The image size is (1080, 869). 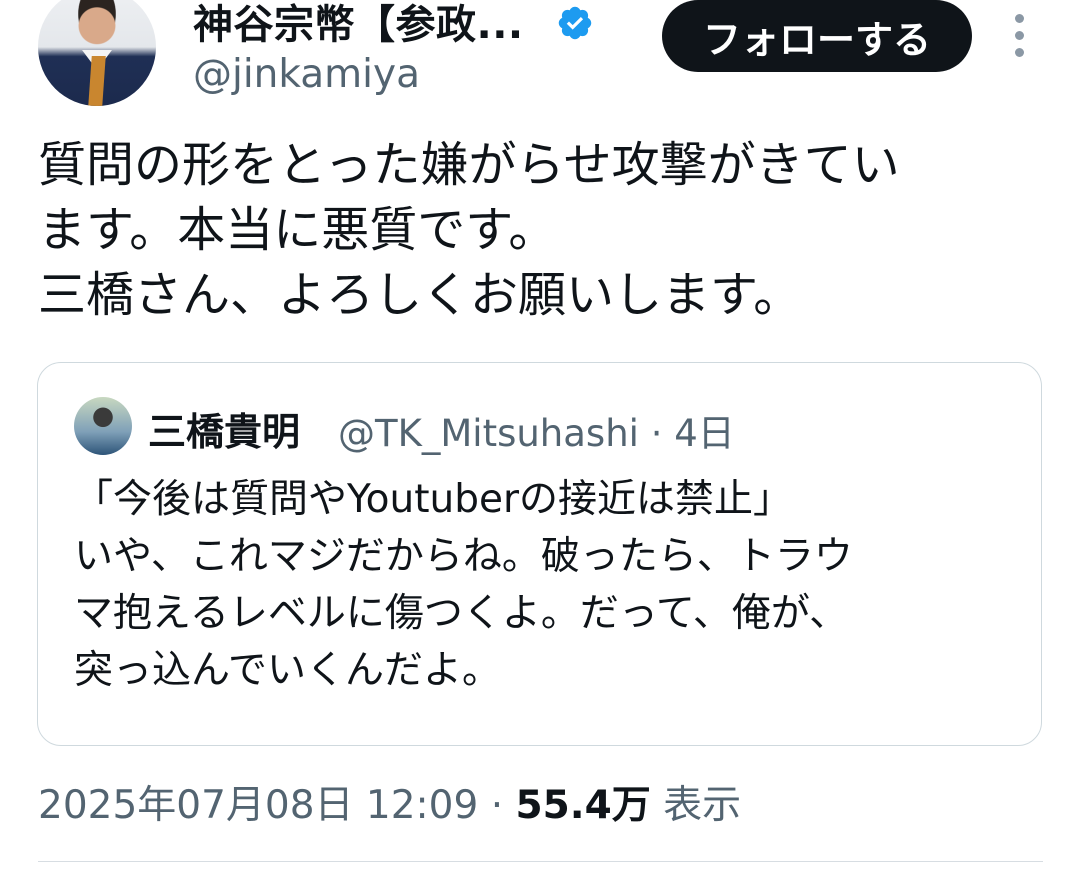 What do you see at coordinates (817, 36) in the screenshot?
I see `follow-button: フォローする` at bounding box center [817, 36].